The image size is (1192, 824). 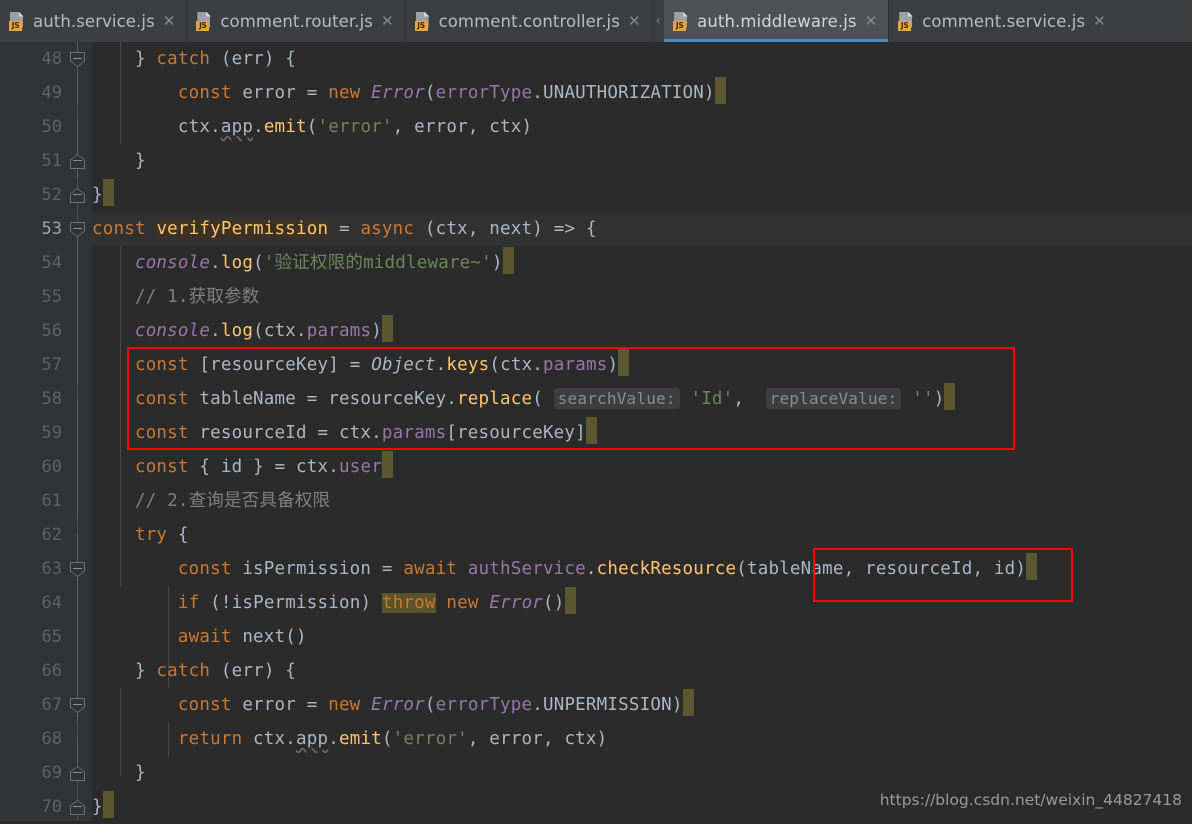 What do you see at coordinates (51, 501) in the screenshot?
I see `line-number: 61` at bounding box center [51, 501].